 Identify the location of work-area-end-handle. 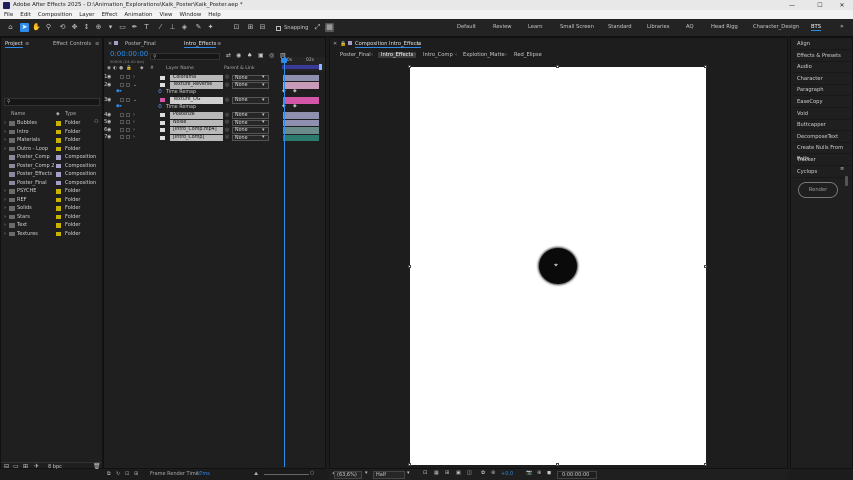
(320, 67).